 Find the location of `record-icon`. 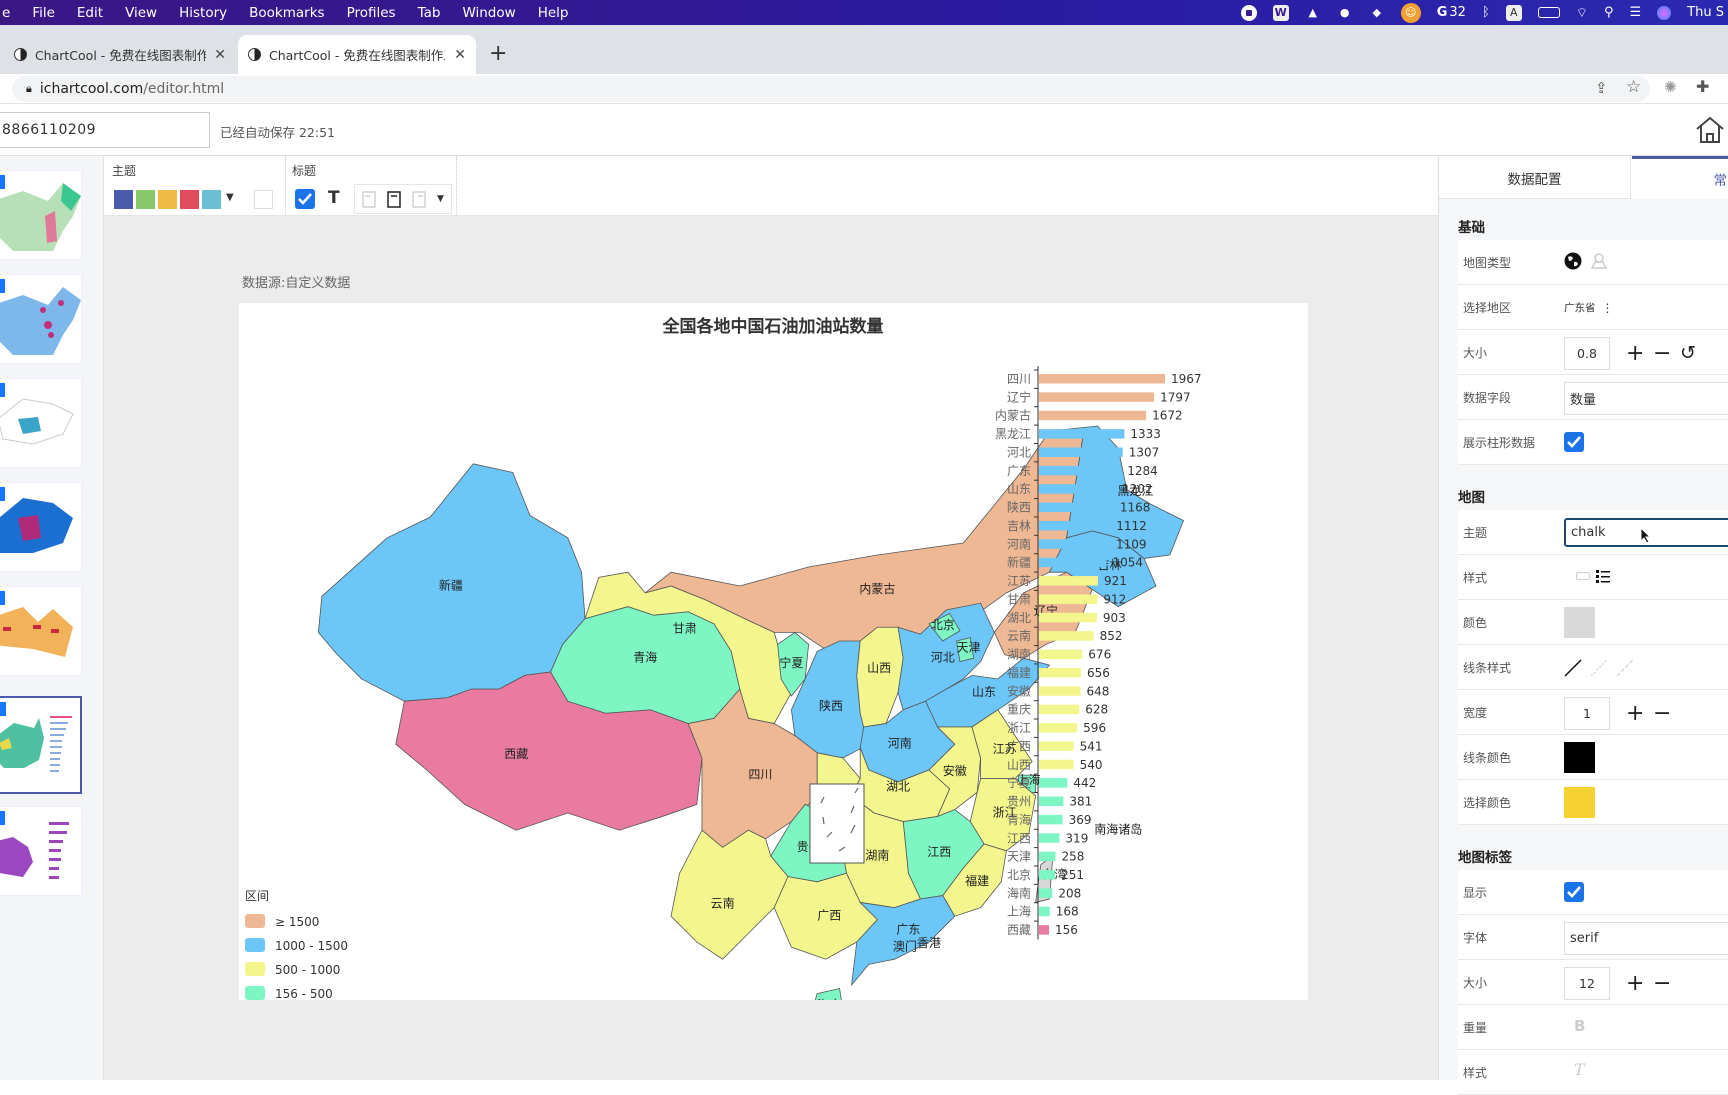

record-icon is located at coordinates (1248, 12).